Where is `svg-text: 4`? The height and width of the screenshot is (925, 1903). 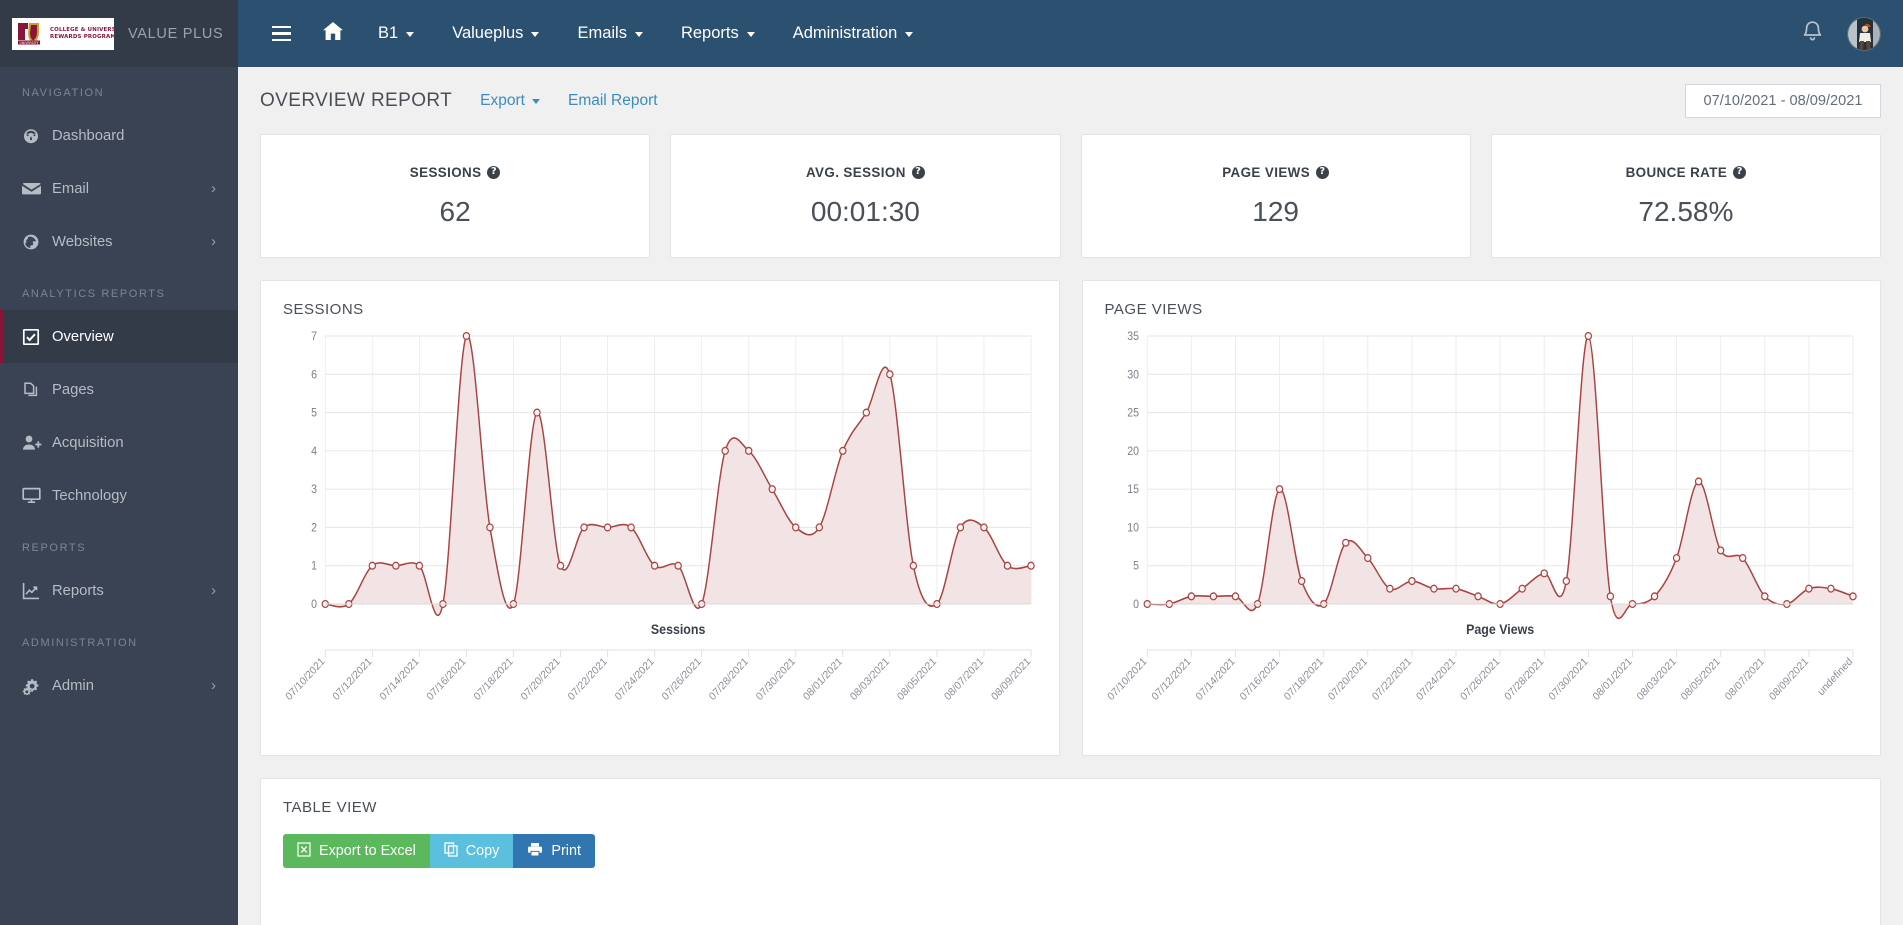
svg-text: 4 is located at coordinates (314, 451).